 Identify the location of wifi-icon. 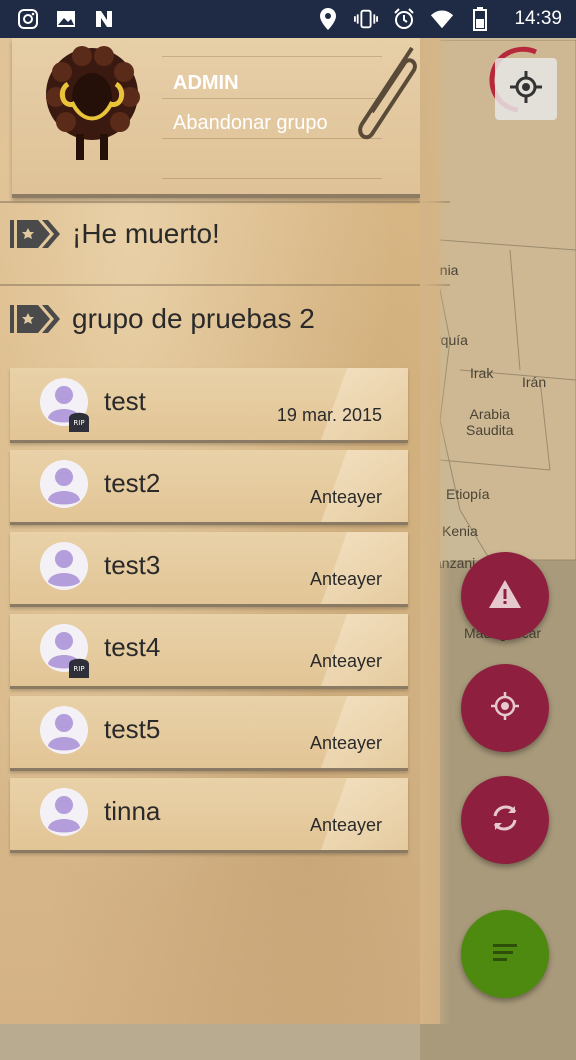
(442, 19).